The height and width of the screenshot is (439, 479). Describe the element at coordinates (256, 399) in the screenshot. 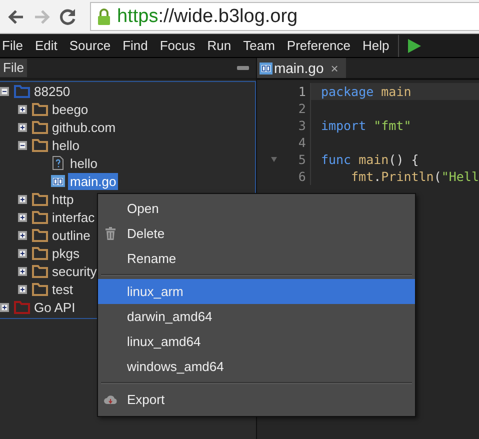

I see `menu-item: Export` at that location.